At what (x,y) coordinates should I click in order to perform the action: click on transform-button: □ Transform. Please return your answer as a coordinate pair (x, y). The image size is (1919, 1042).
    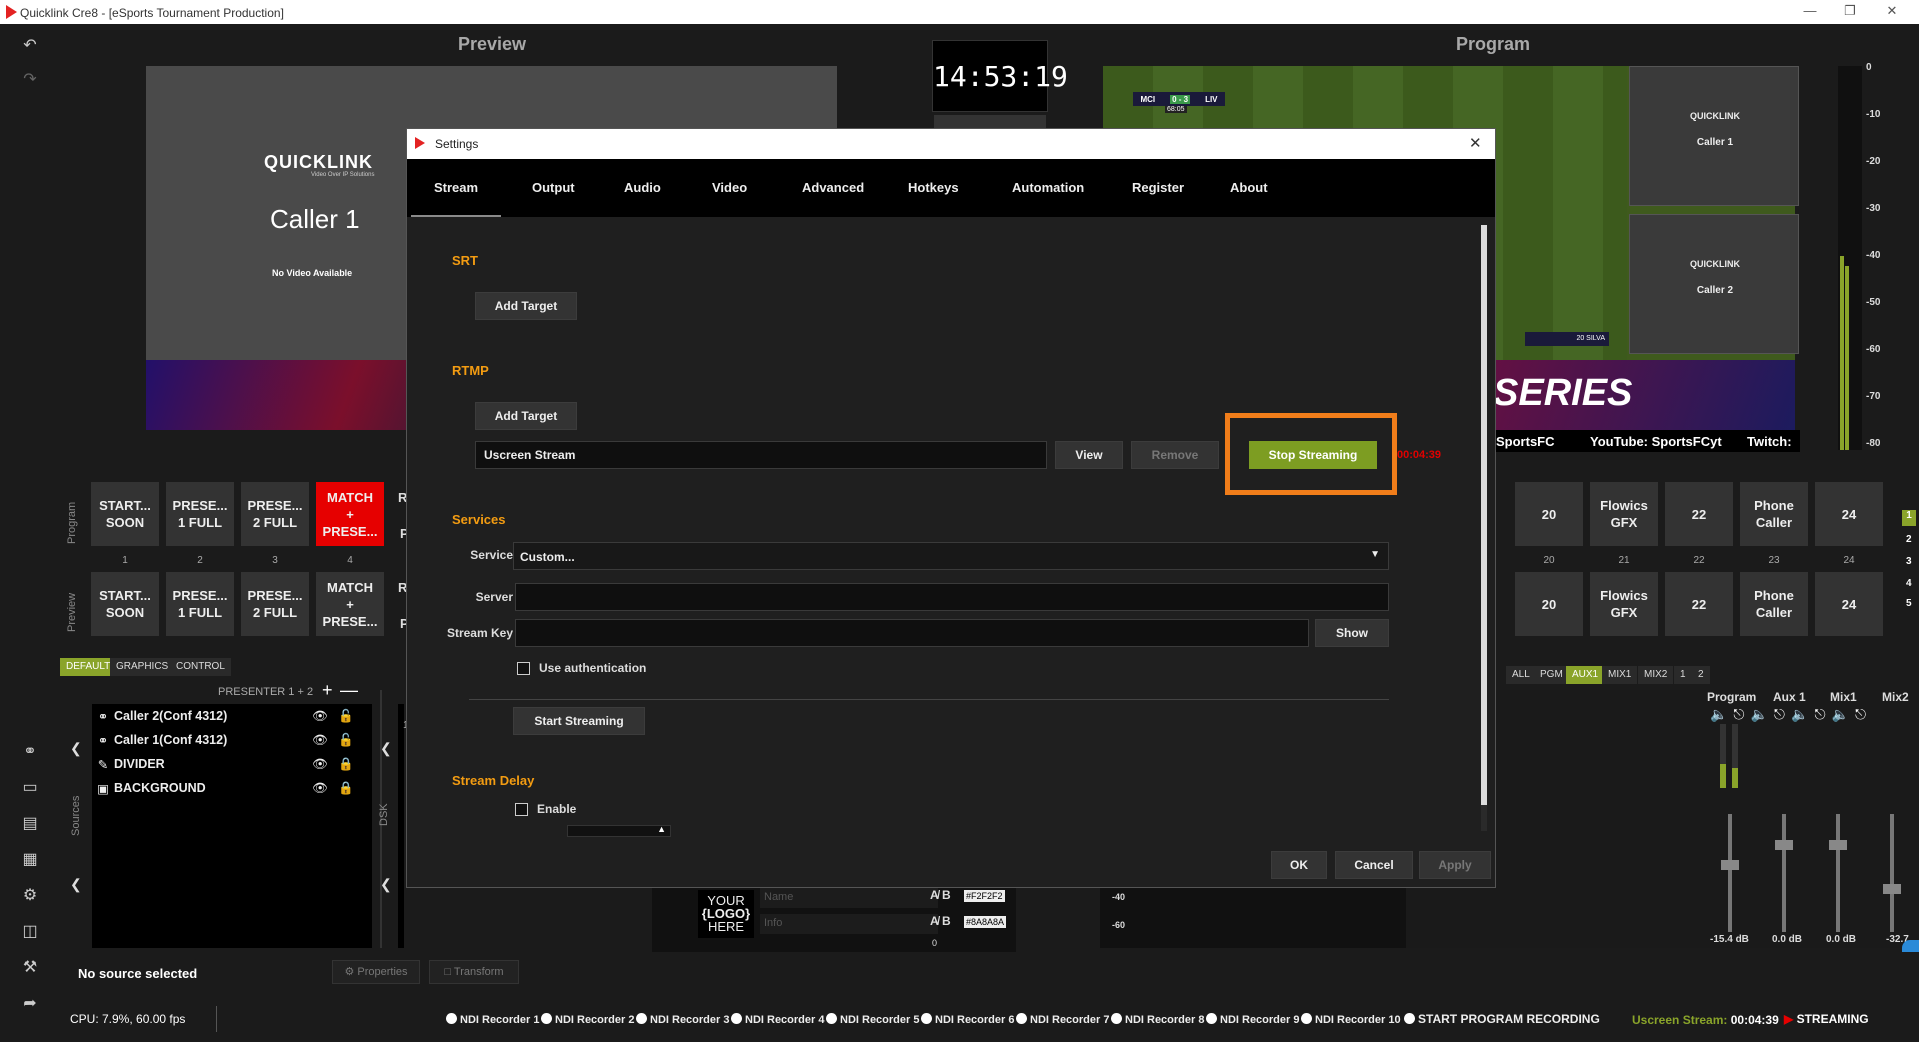
    Looking at the image, I should click on (474, 972).